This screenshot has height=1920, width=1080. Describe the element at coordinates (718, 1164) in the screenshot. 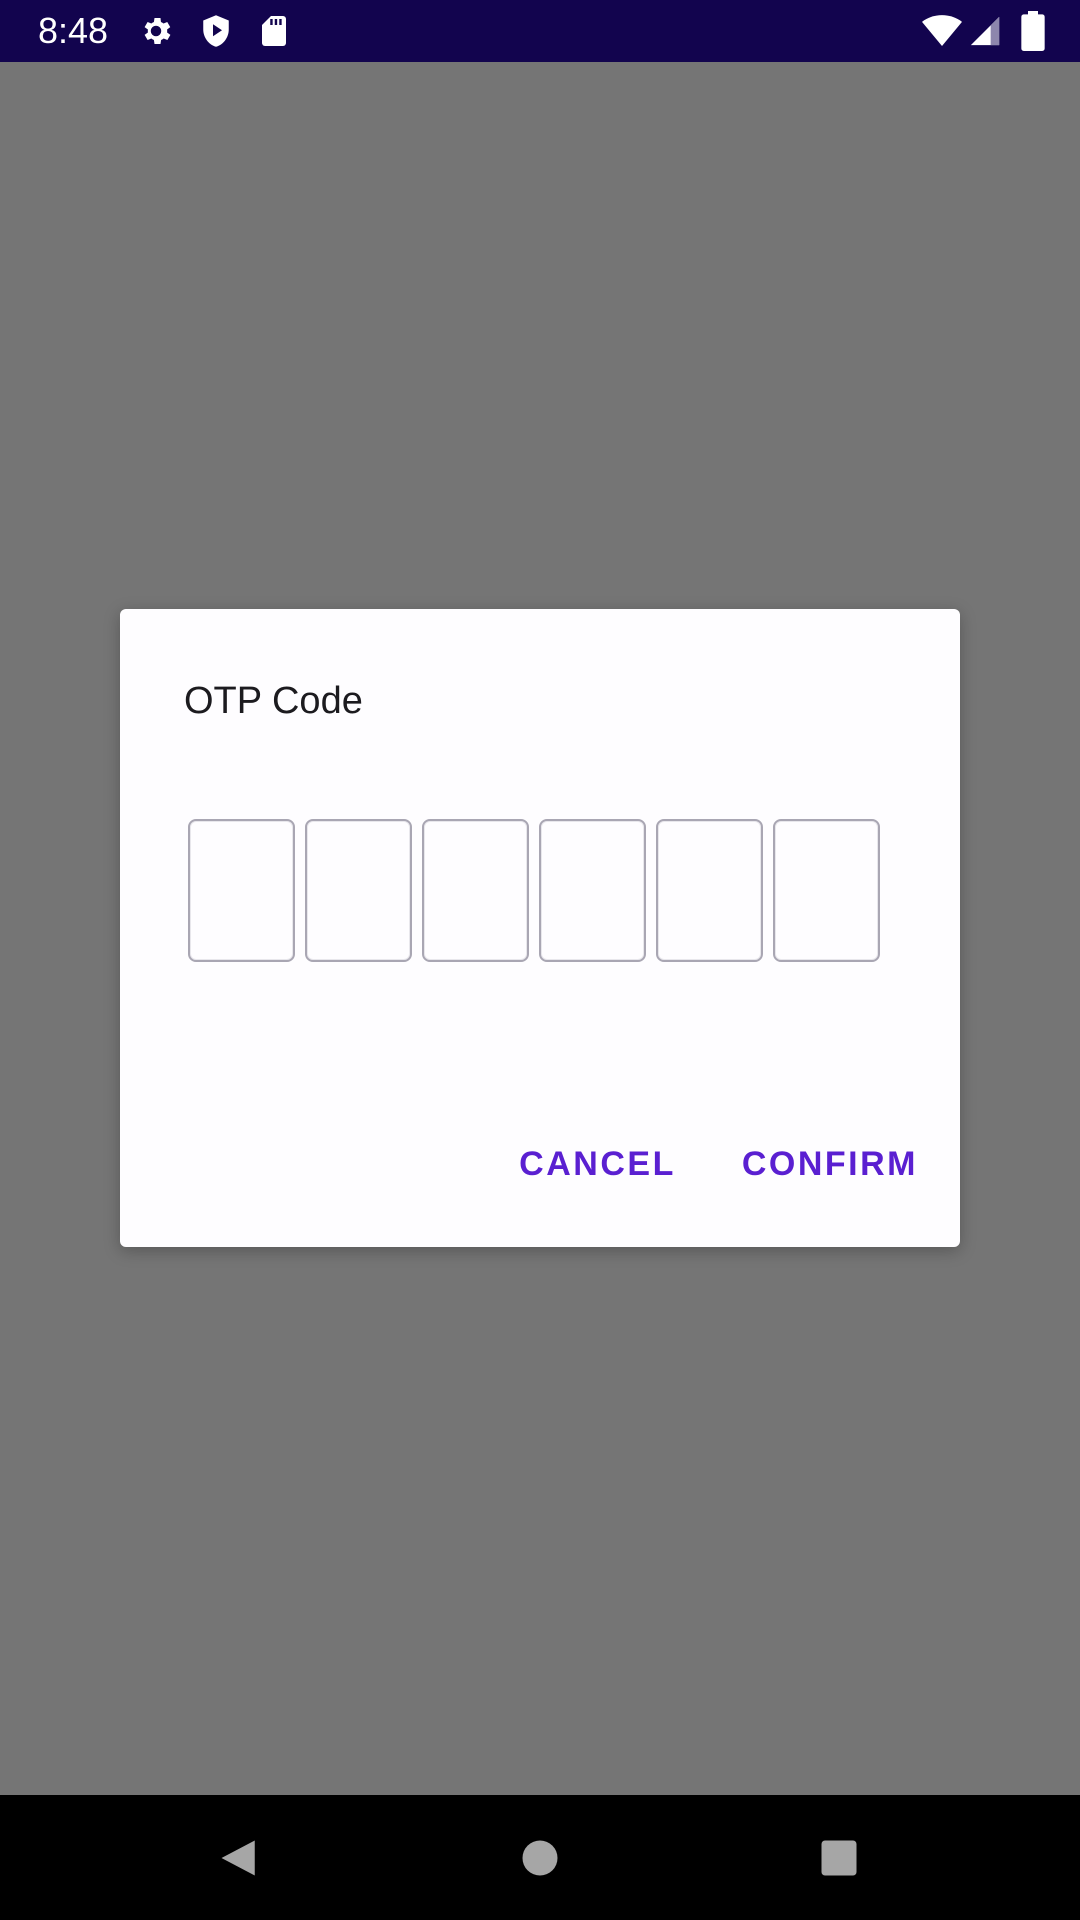

I see `dialog-actions: CANCEL CONFIRM` at that location.